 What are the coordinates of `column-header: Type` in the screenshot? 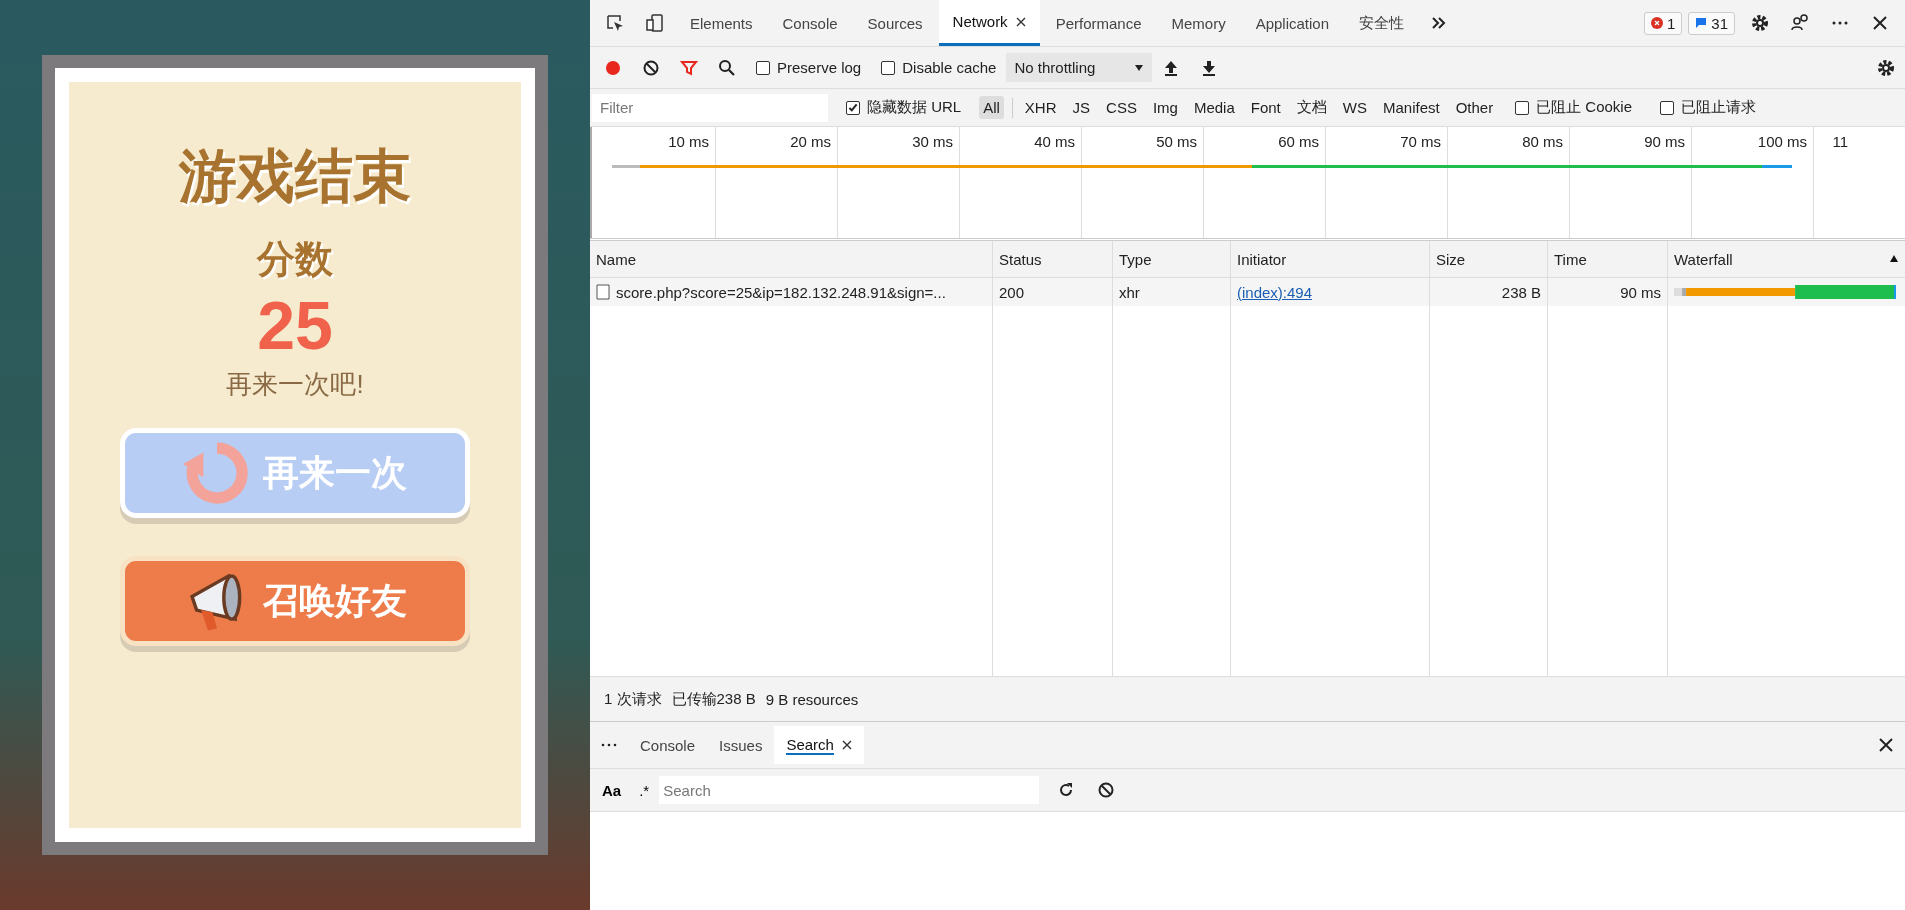 It's located at (1172, 259).